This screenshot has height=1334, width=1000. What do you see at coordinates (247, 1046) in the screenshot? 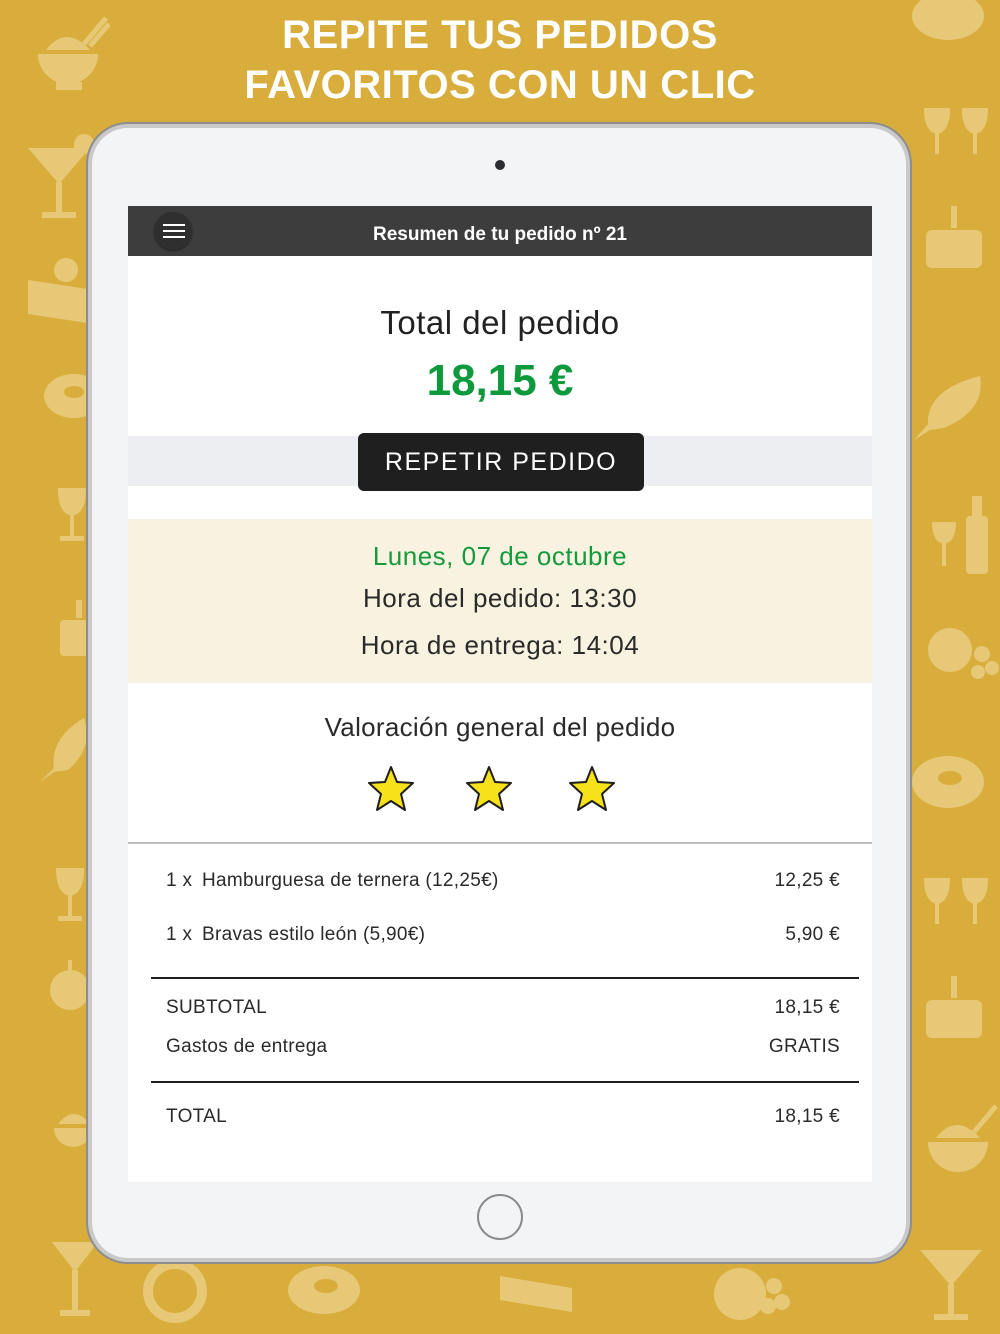
I see `delivery-fee-label: Gastos de entrega` at bounding box center [247, 1046].